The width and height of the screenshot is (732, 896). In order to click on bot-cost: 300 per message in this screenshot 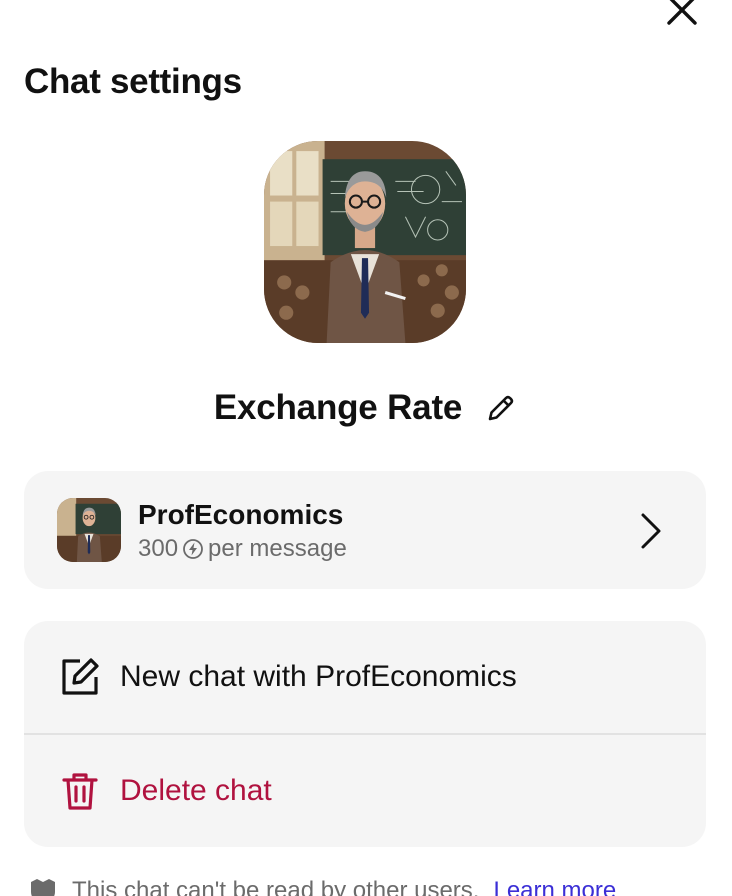, I will do `click(242, 549)`.